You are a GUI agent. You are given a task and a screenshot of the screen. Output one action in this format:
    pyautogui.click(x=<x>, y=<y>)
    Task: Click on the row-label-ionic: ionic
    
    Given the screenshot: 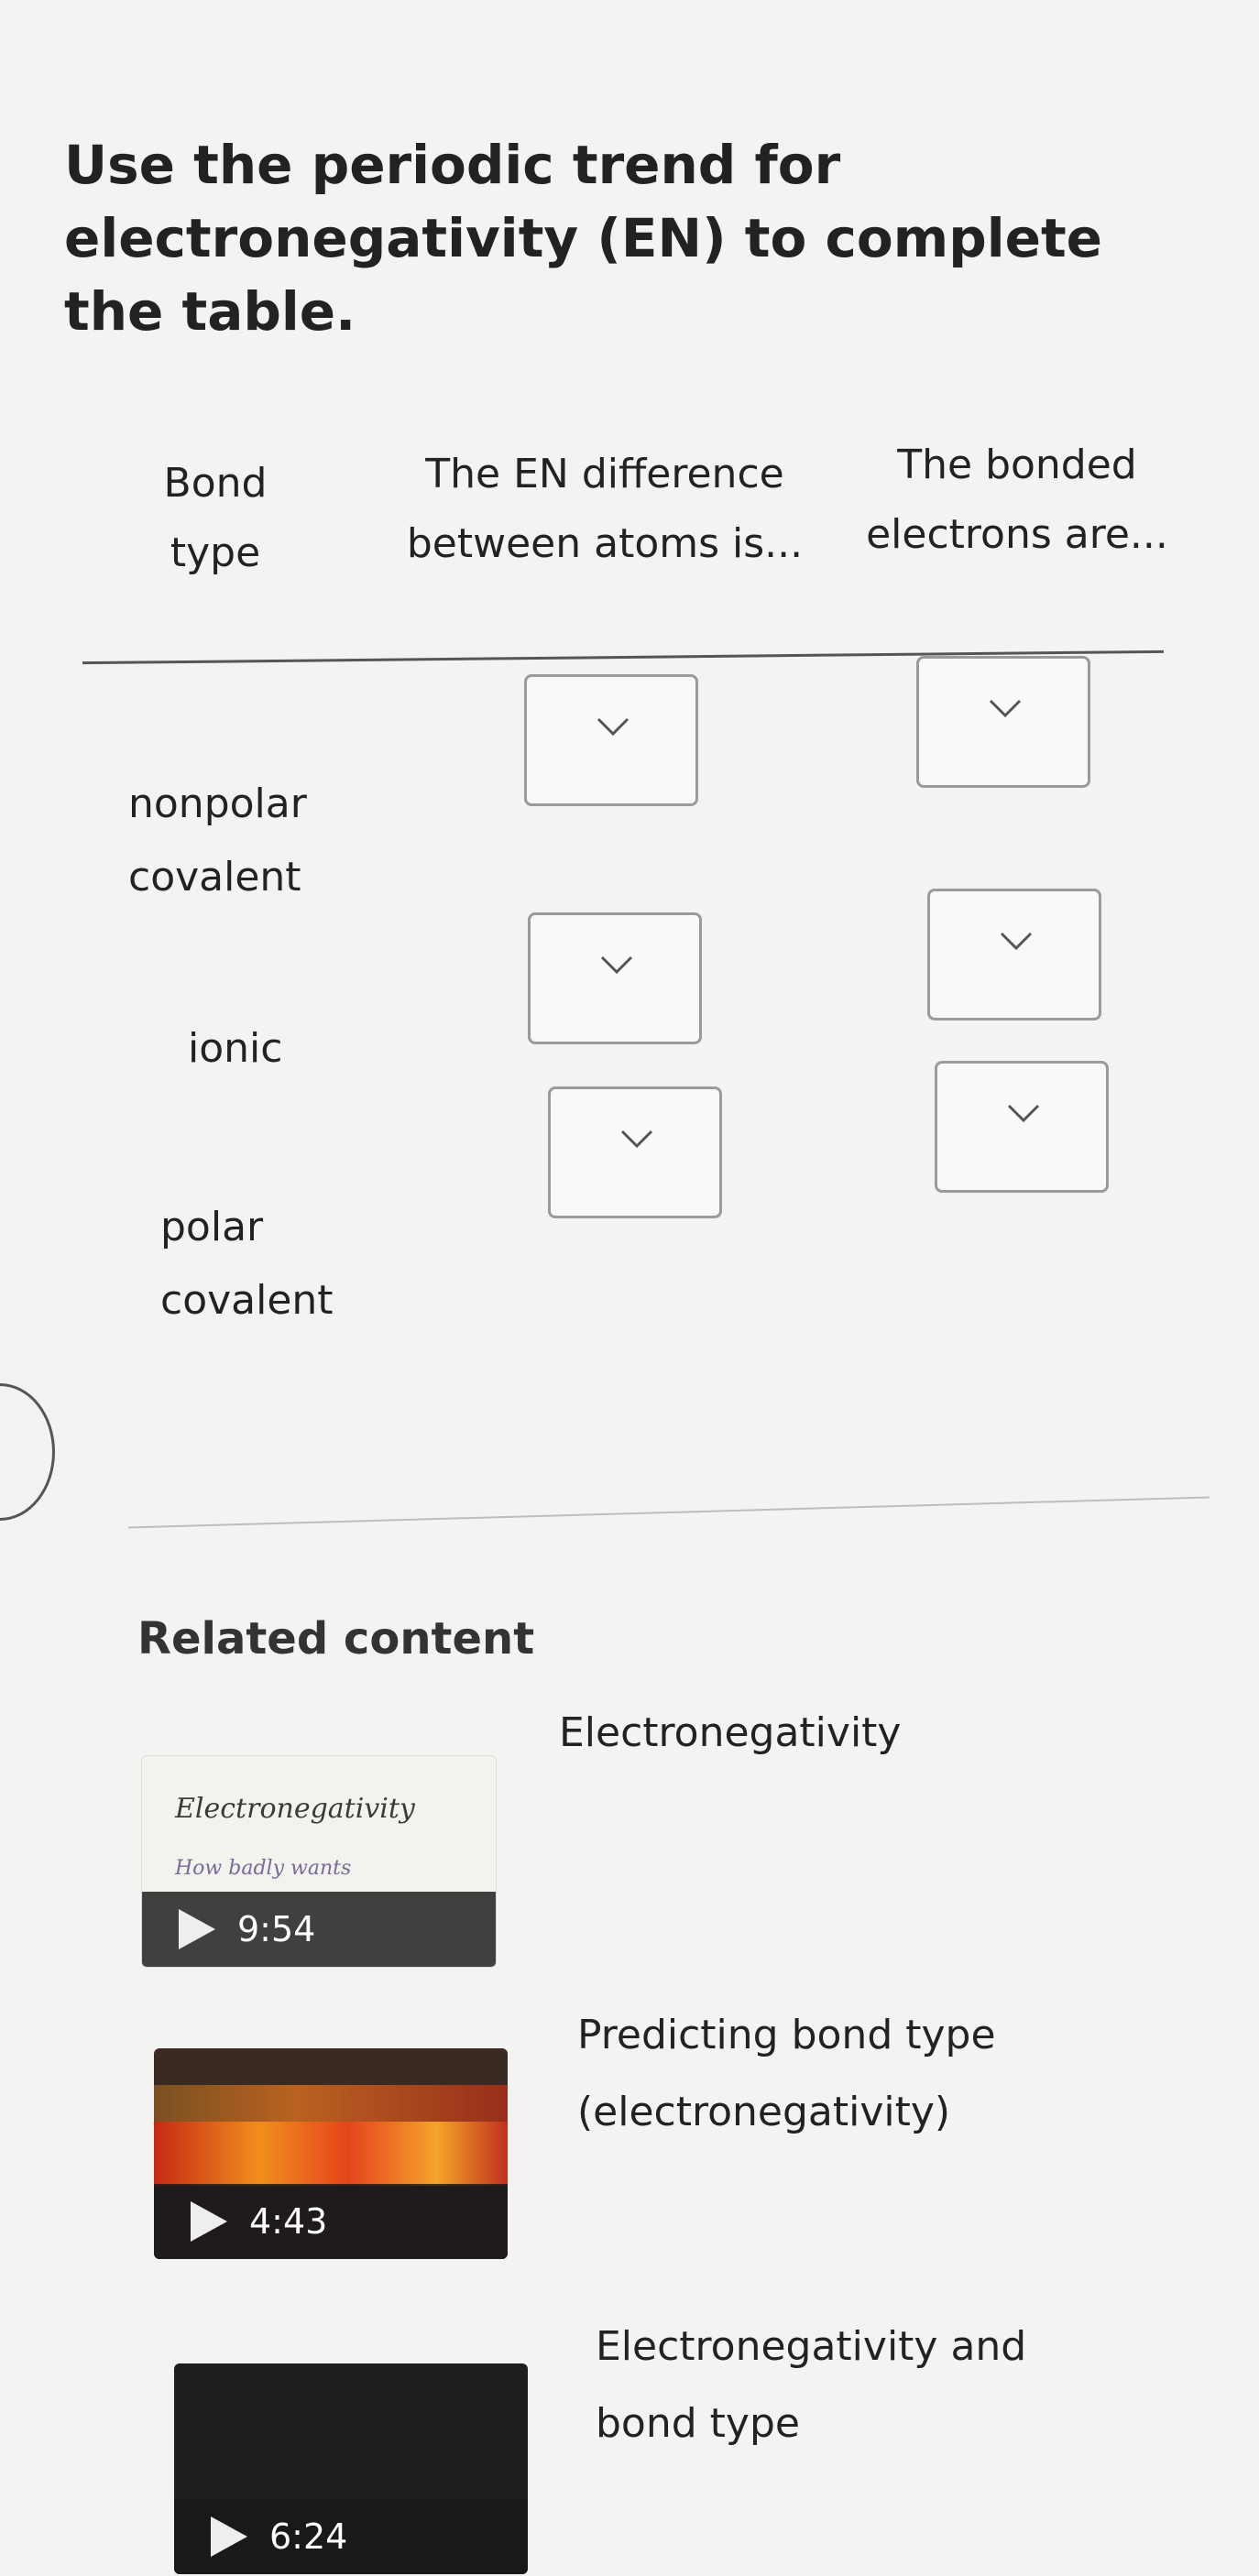 What is the action you would take?
    pyautogui.click(x=235, y=1048)
    